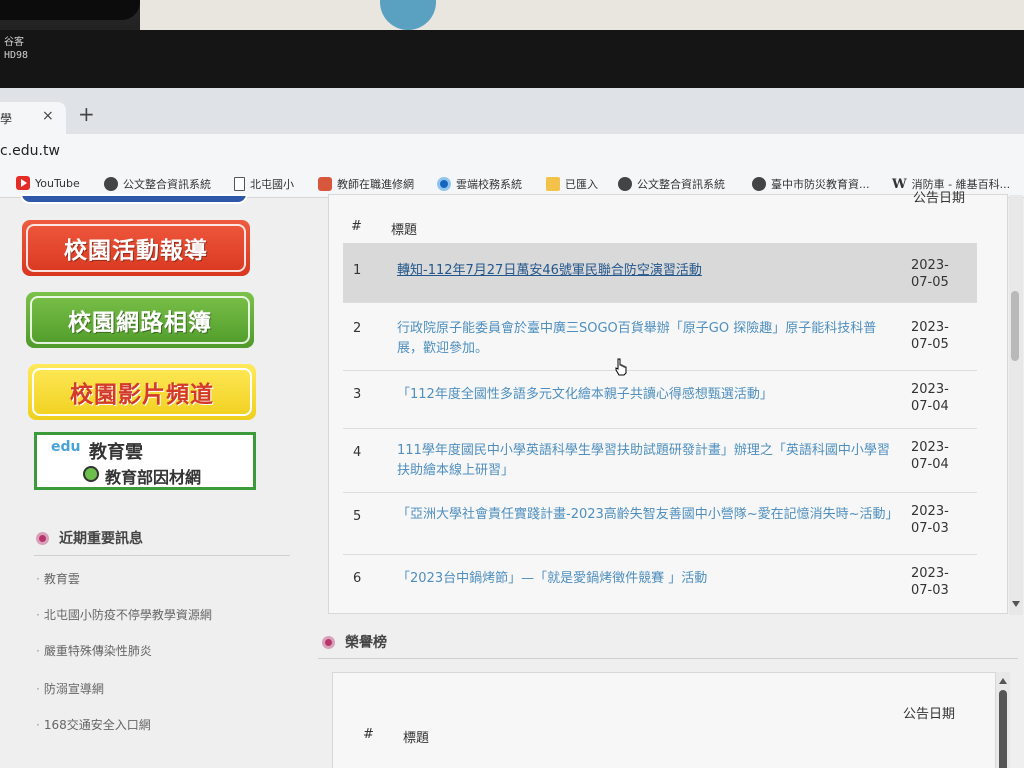 Image resolution: width=1024 pixels, height=768 pixels. I want to click on bookmark-school: 北屯國小, so click(264, 184).